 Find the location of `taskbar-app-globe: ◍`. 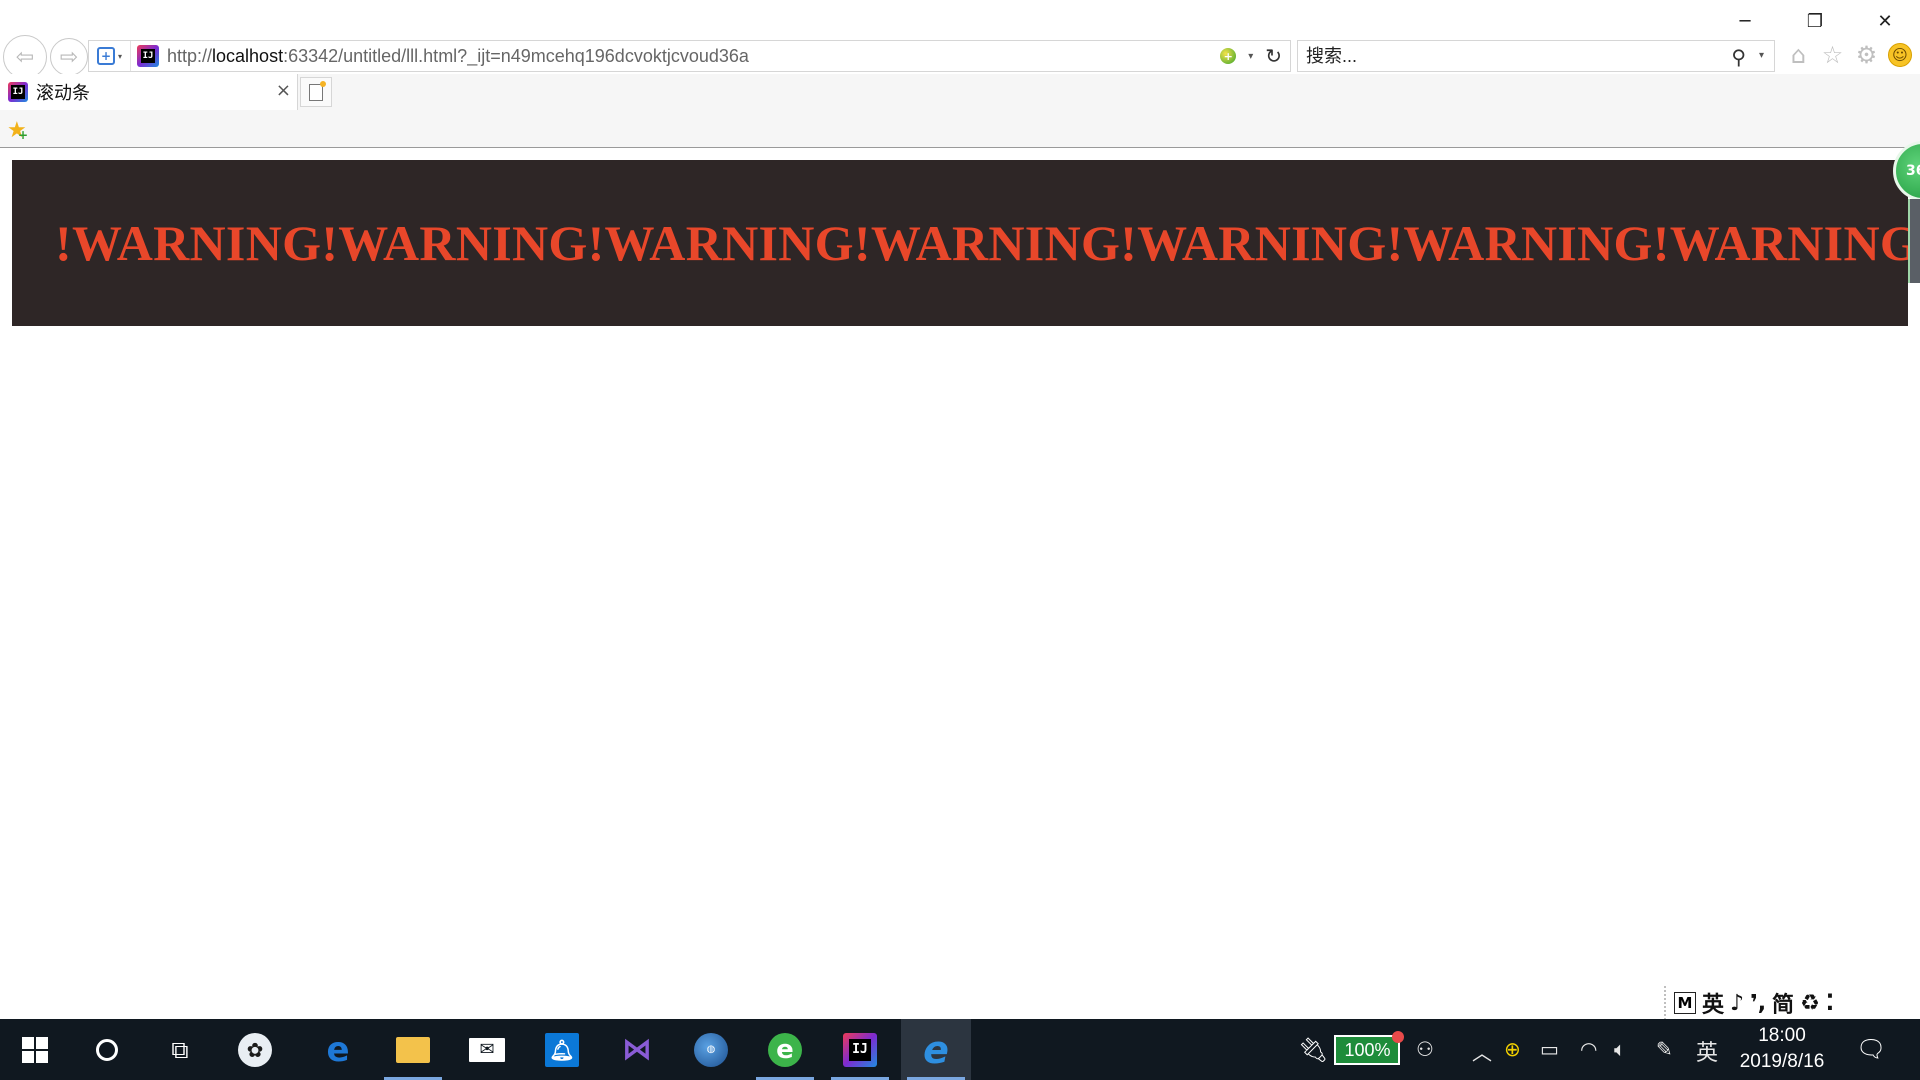

taskbar-app-globe: ◍ is located at coordinates (711, 1049).